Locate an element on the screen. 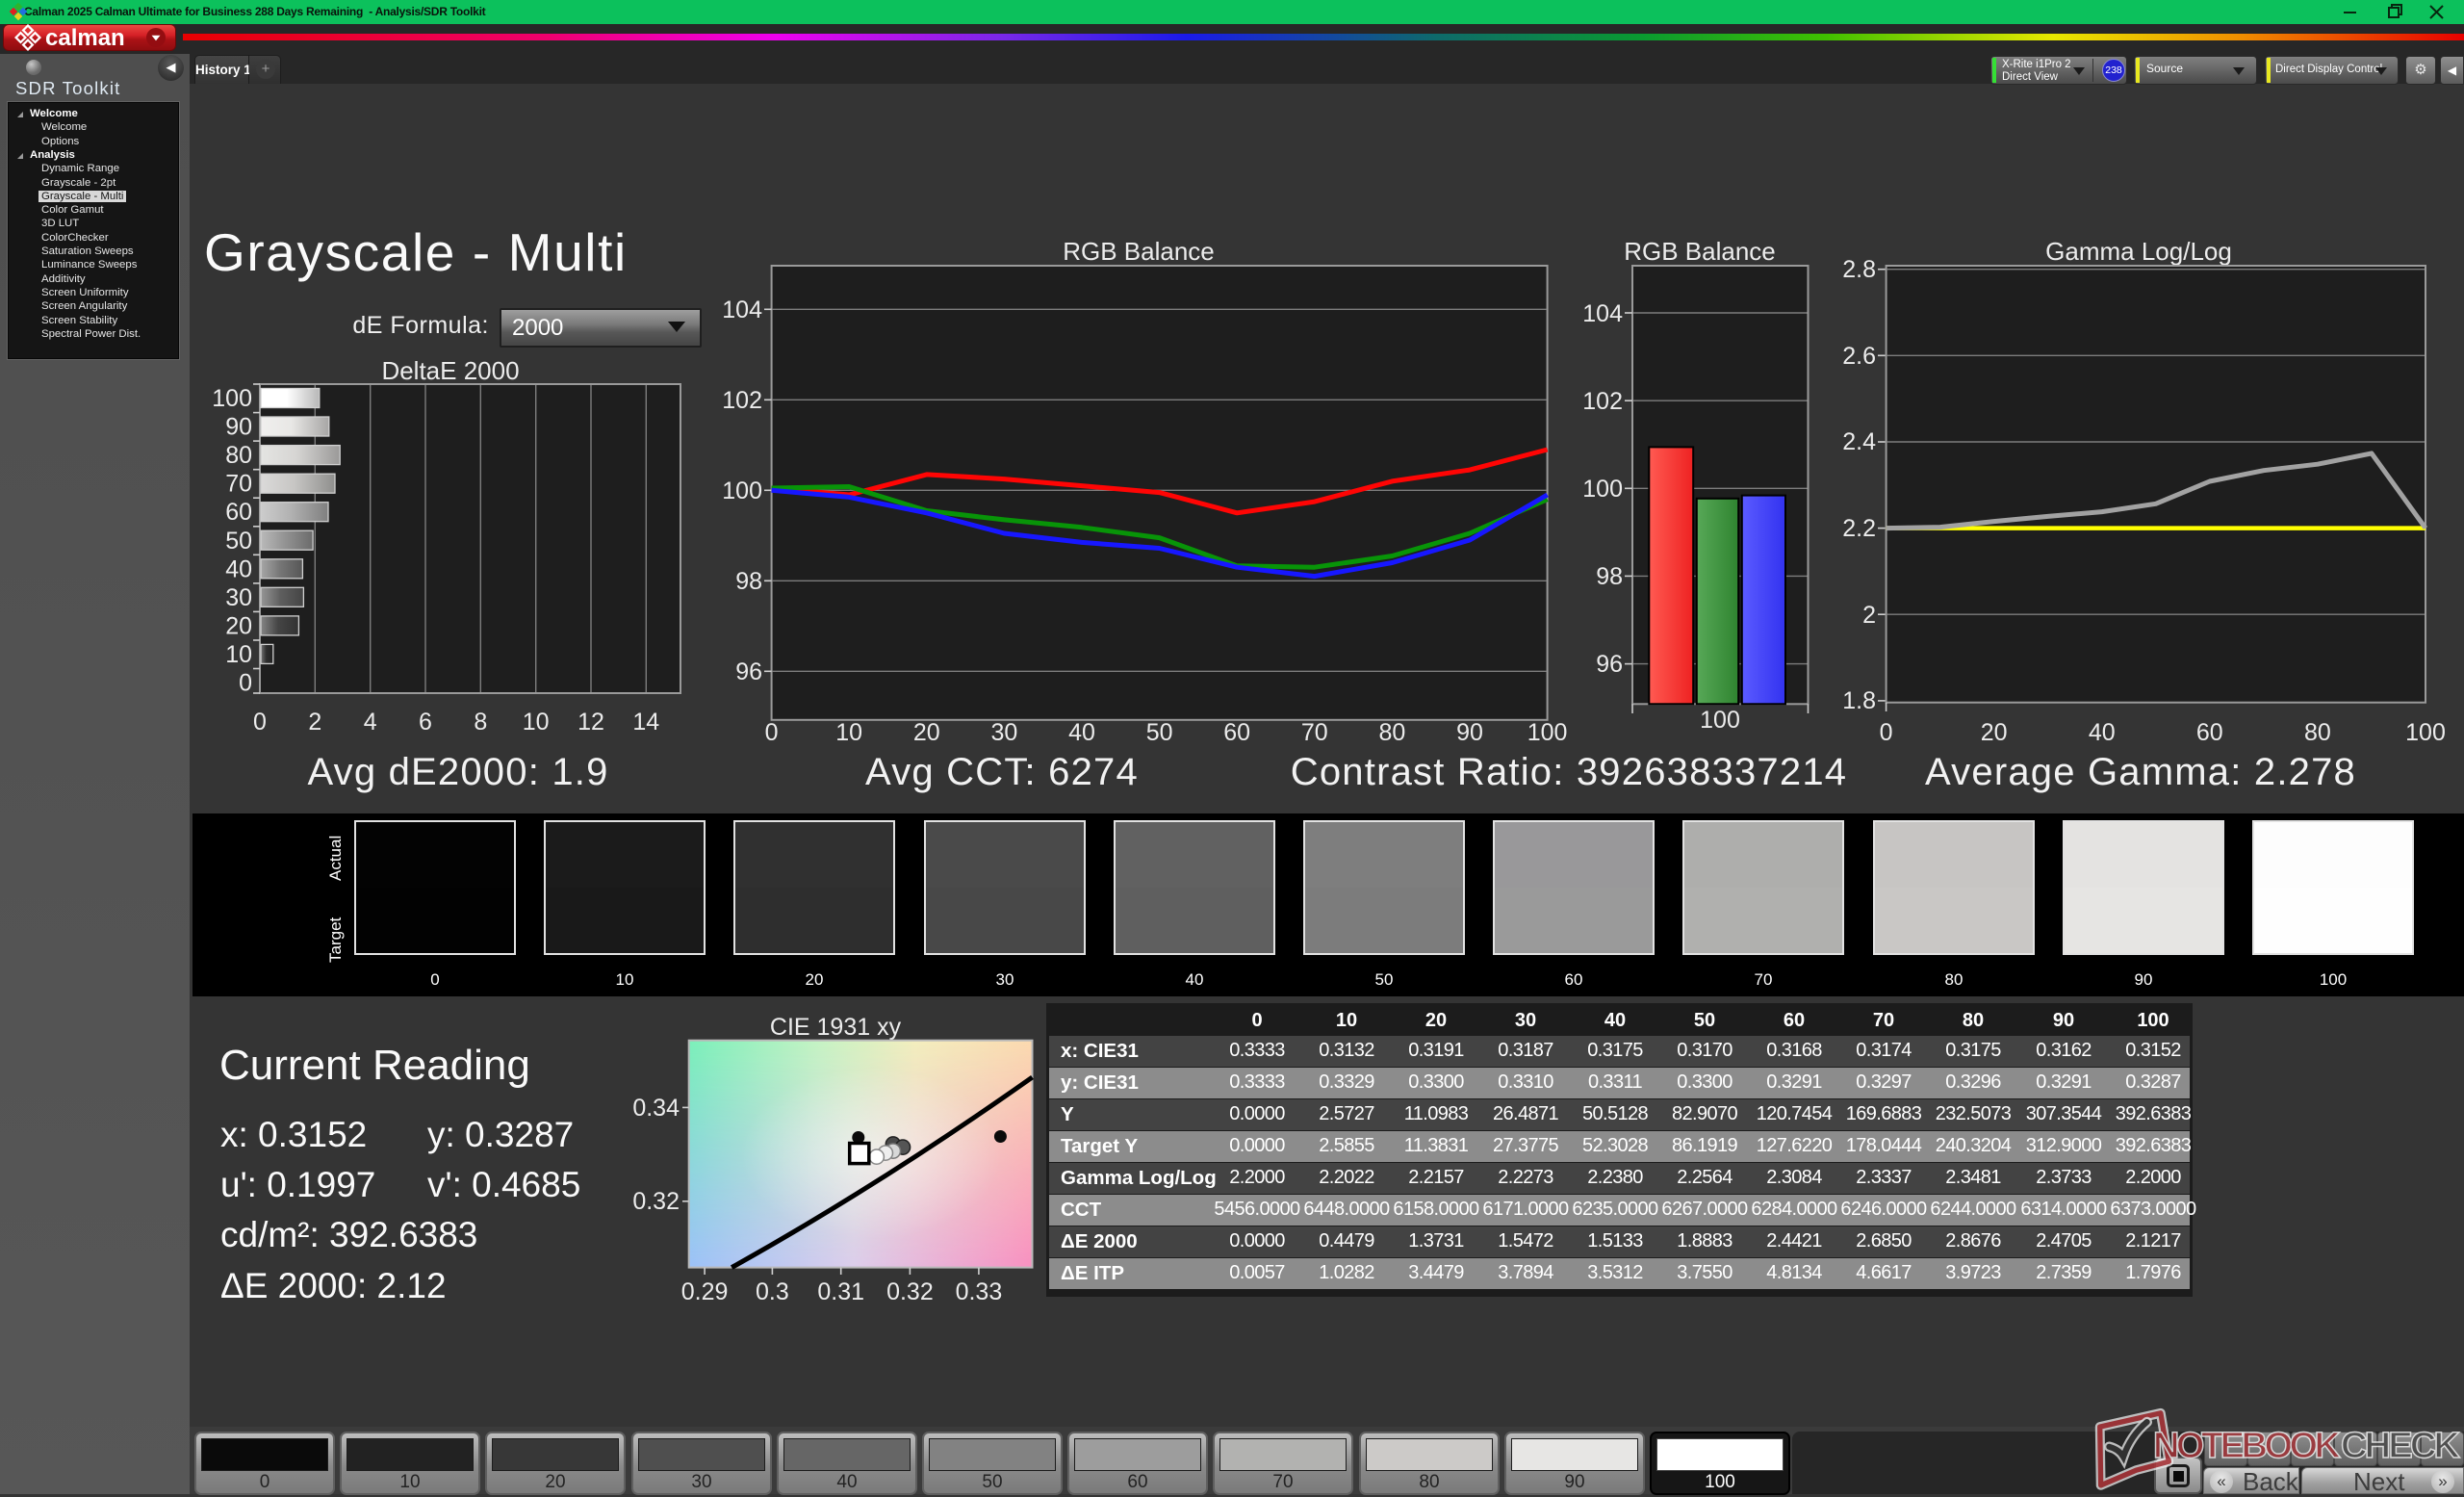 The width and height of the screenshot is (2464, 1497). svg-text: calman is located at coordinates (85, 38).